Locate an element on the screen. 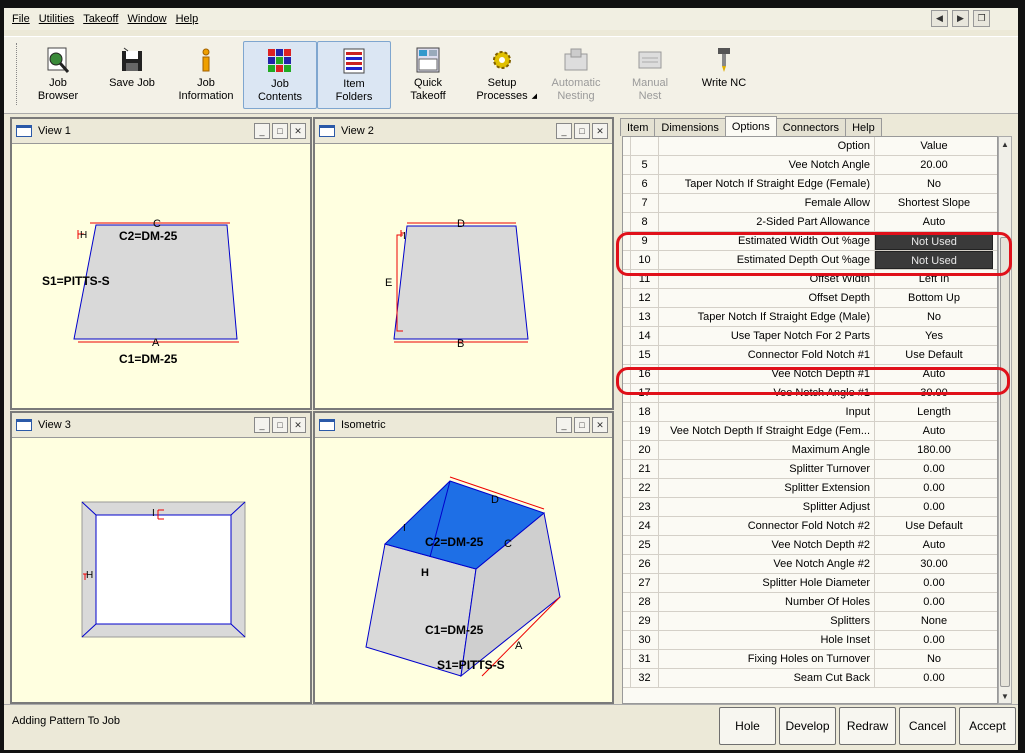  option-value: Use Default is located at coordinates (934, 355).